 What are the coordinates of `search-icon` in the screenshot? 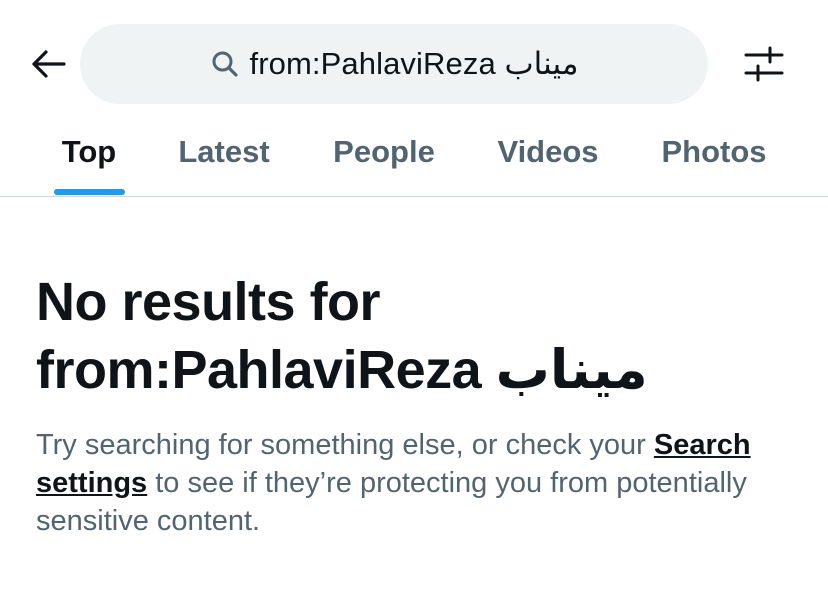 It's located at (225, 64).